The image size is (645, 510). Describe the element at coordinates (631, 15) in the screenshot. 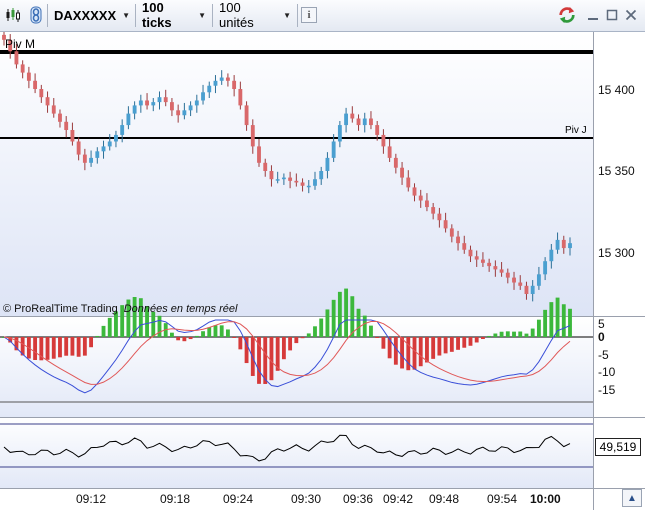

I see `close-icon` at that location.